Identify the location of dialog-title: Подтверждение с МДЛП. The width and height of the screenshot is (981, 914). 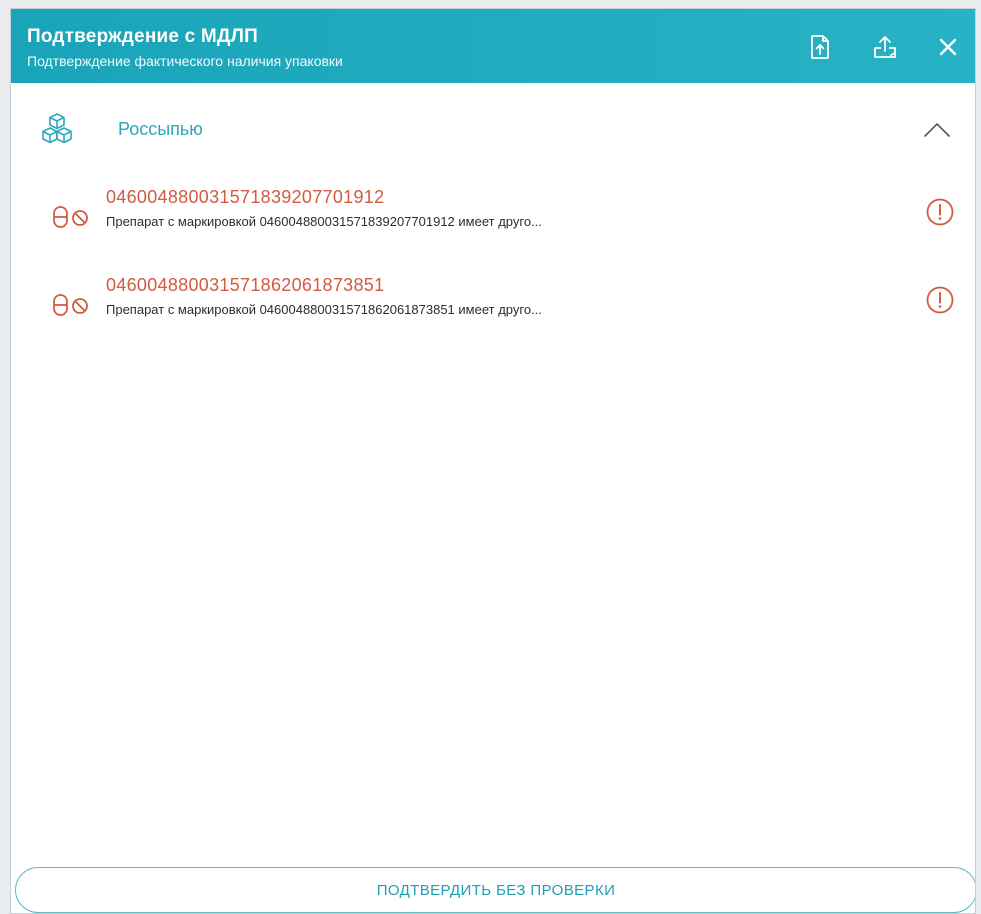
(143, 36).